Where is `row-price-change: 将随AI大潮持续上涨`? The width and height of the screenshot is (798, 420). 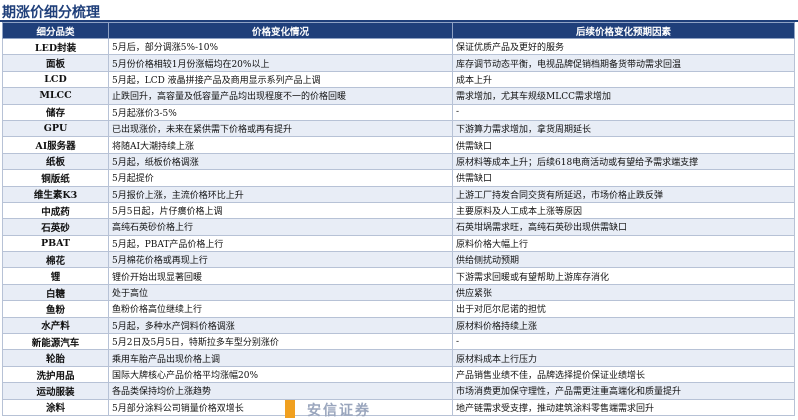
row-price-change: 将随AI大潮持续上涨 is located at coordinates (280, 145).